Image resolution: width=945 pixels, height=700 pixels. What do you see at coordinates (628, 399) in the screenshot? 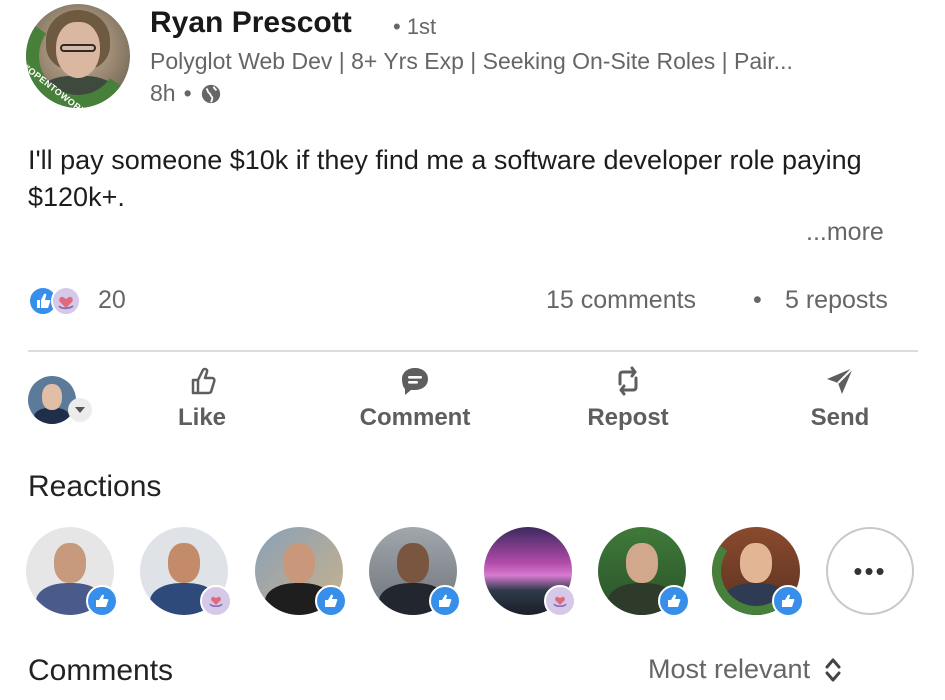
I see `repost-button: Repost` at bounding box center [628, 399].